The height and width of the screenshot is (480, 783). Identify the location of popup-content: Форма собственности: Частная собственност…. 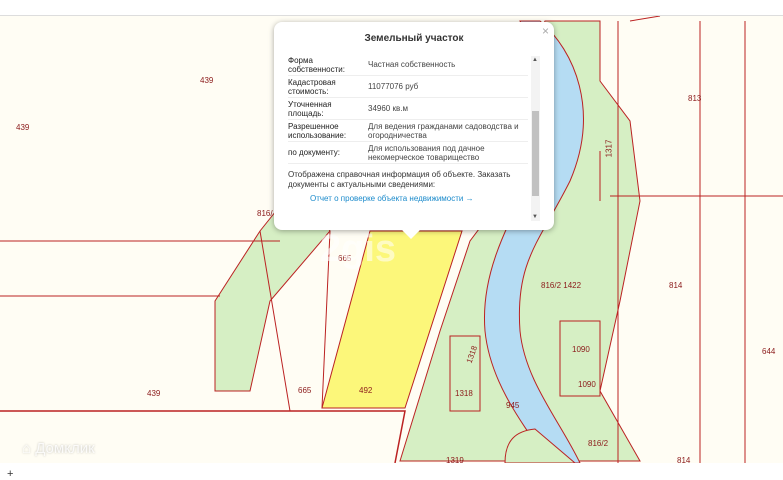
(408, 141).